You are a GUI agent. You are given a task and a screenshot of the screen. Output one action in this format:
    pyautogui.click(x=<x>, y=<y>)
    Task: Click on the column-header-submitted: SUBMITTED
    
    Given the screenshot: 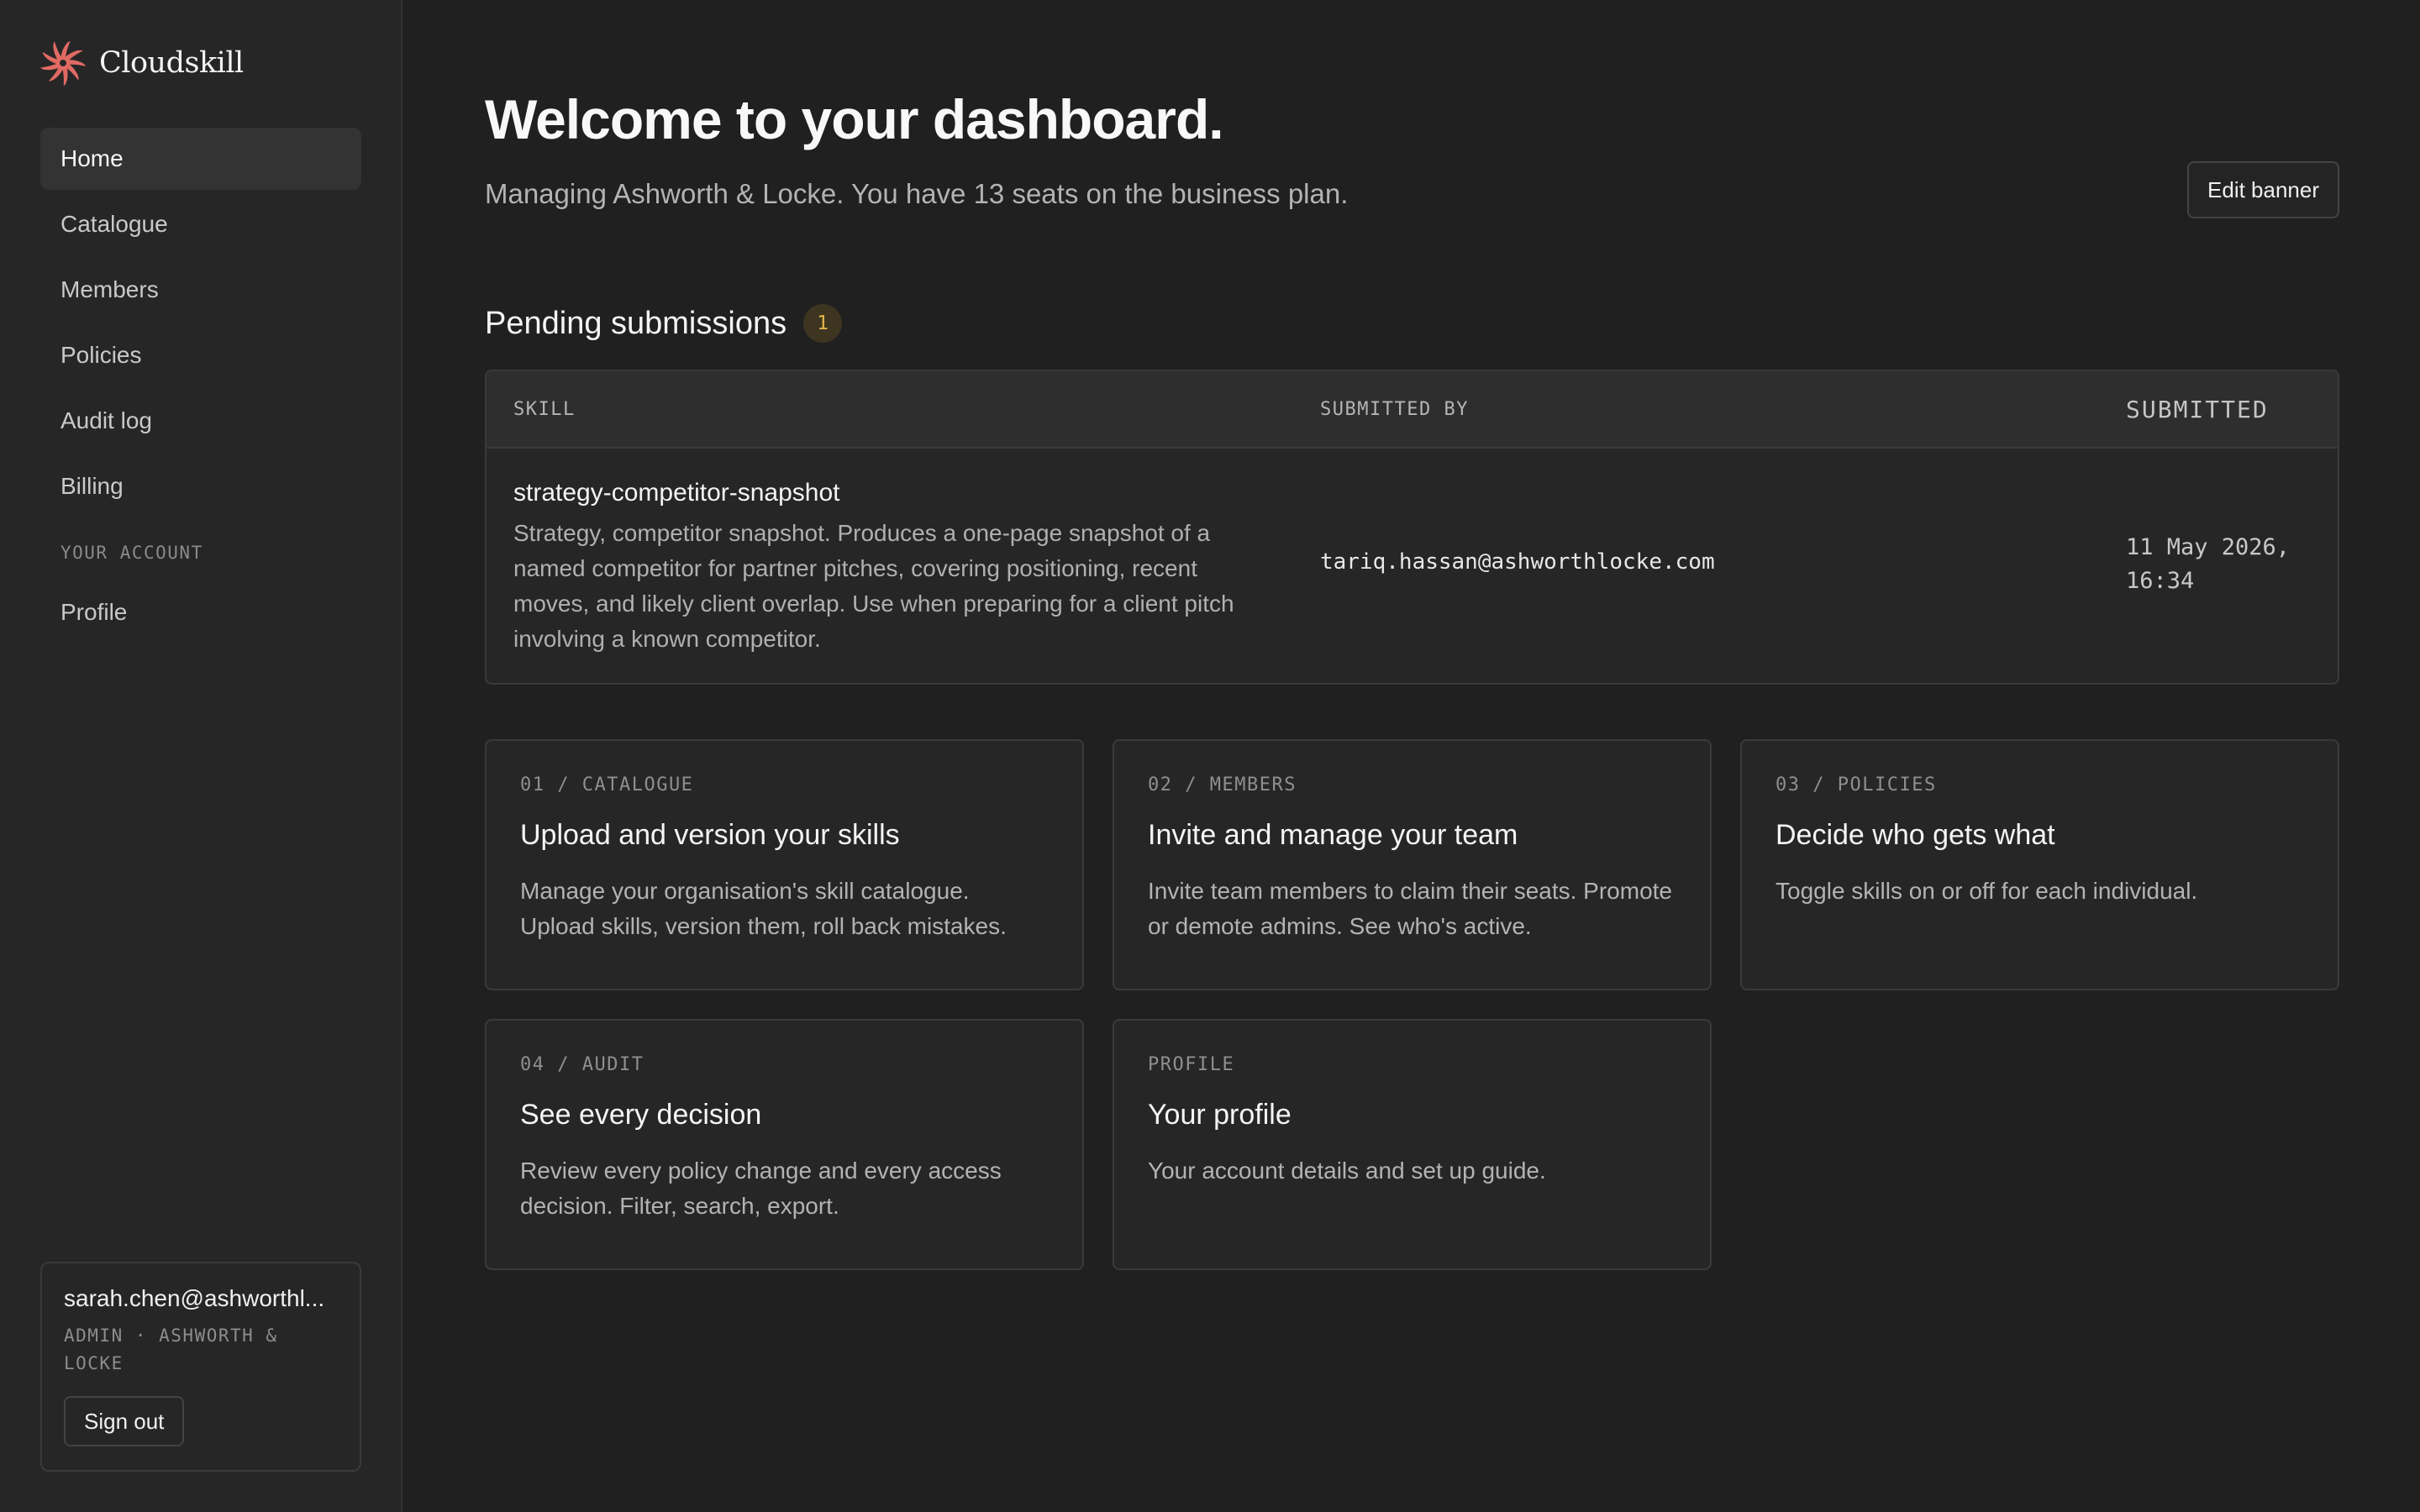 What is the action you would take?
    pyautogui.click(x=2197, y=409)
    